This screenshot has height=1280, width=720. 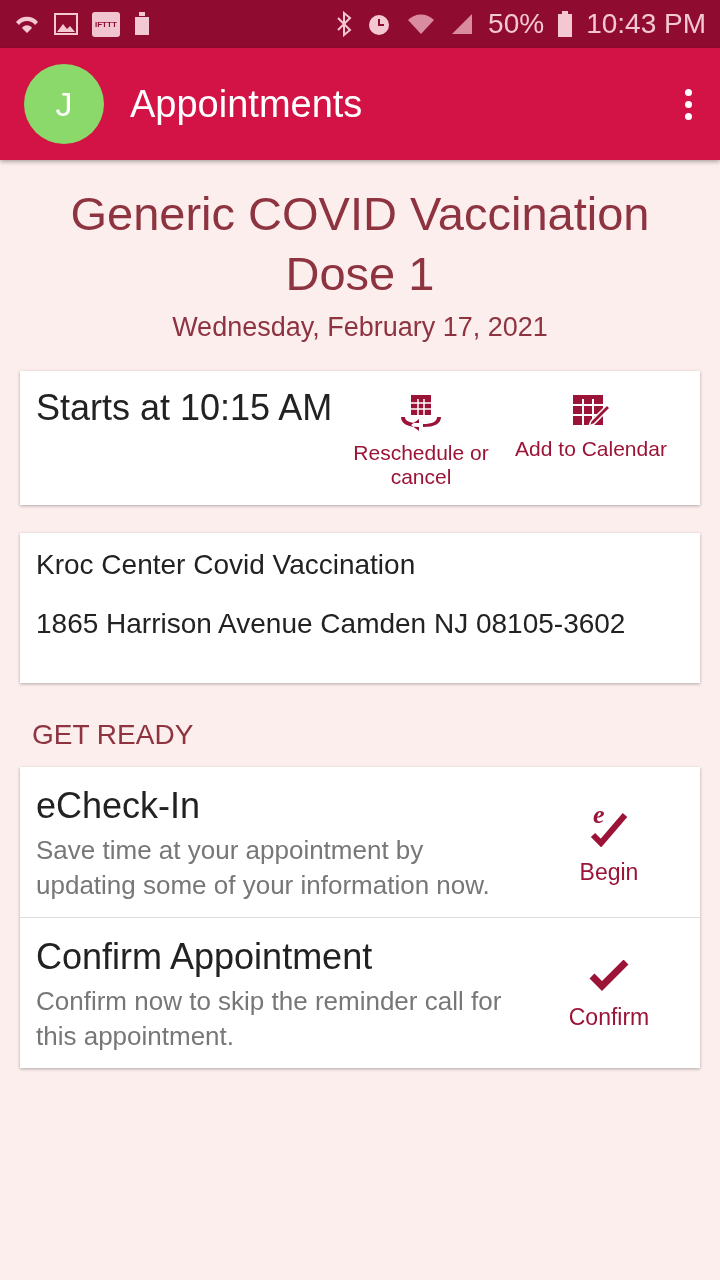 What do you see at coordinates (516, 24) in the screenshot?
I see `battery-percent: 50%` at bounding box center [516, 24].